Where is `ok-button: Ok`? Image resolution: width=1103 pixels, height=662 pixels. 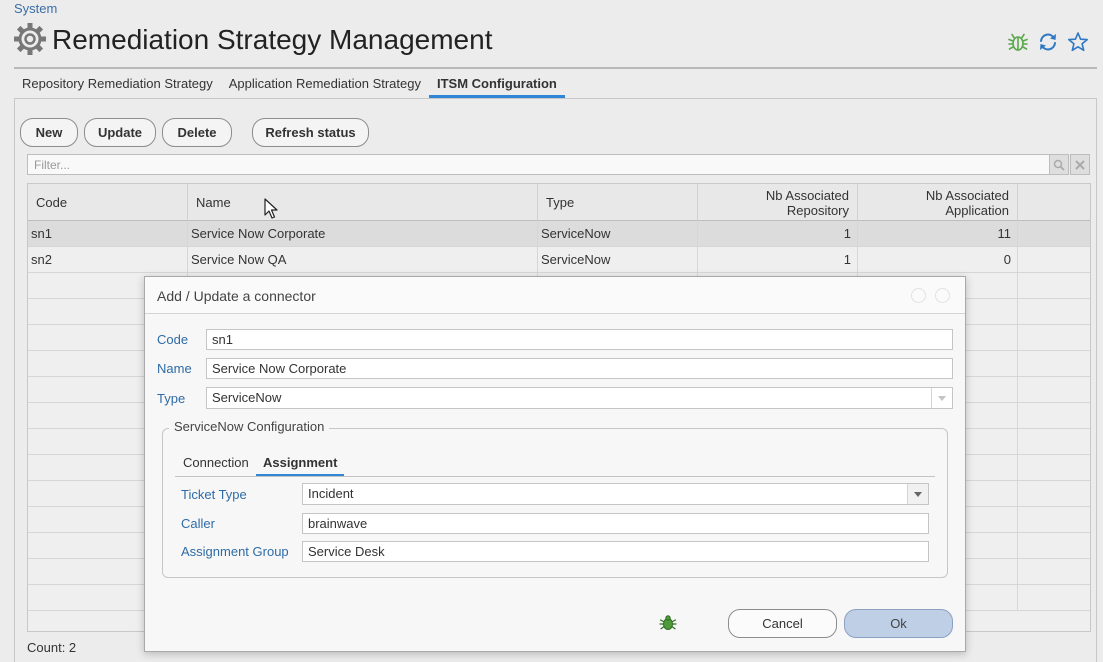
ok-button: Ok is located at coordinates (898, 623).